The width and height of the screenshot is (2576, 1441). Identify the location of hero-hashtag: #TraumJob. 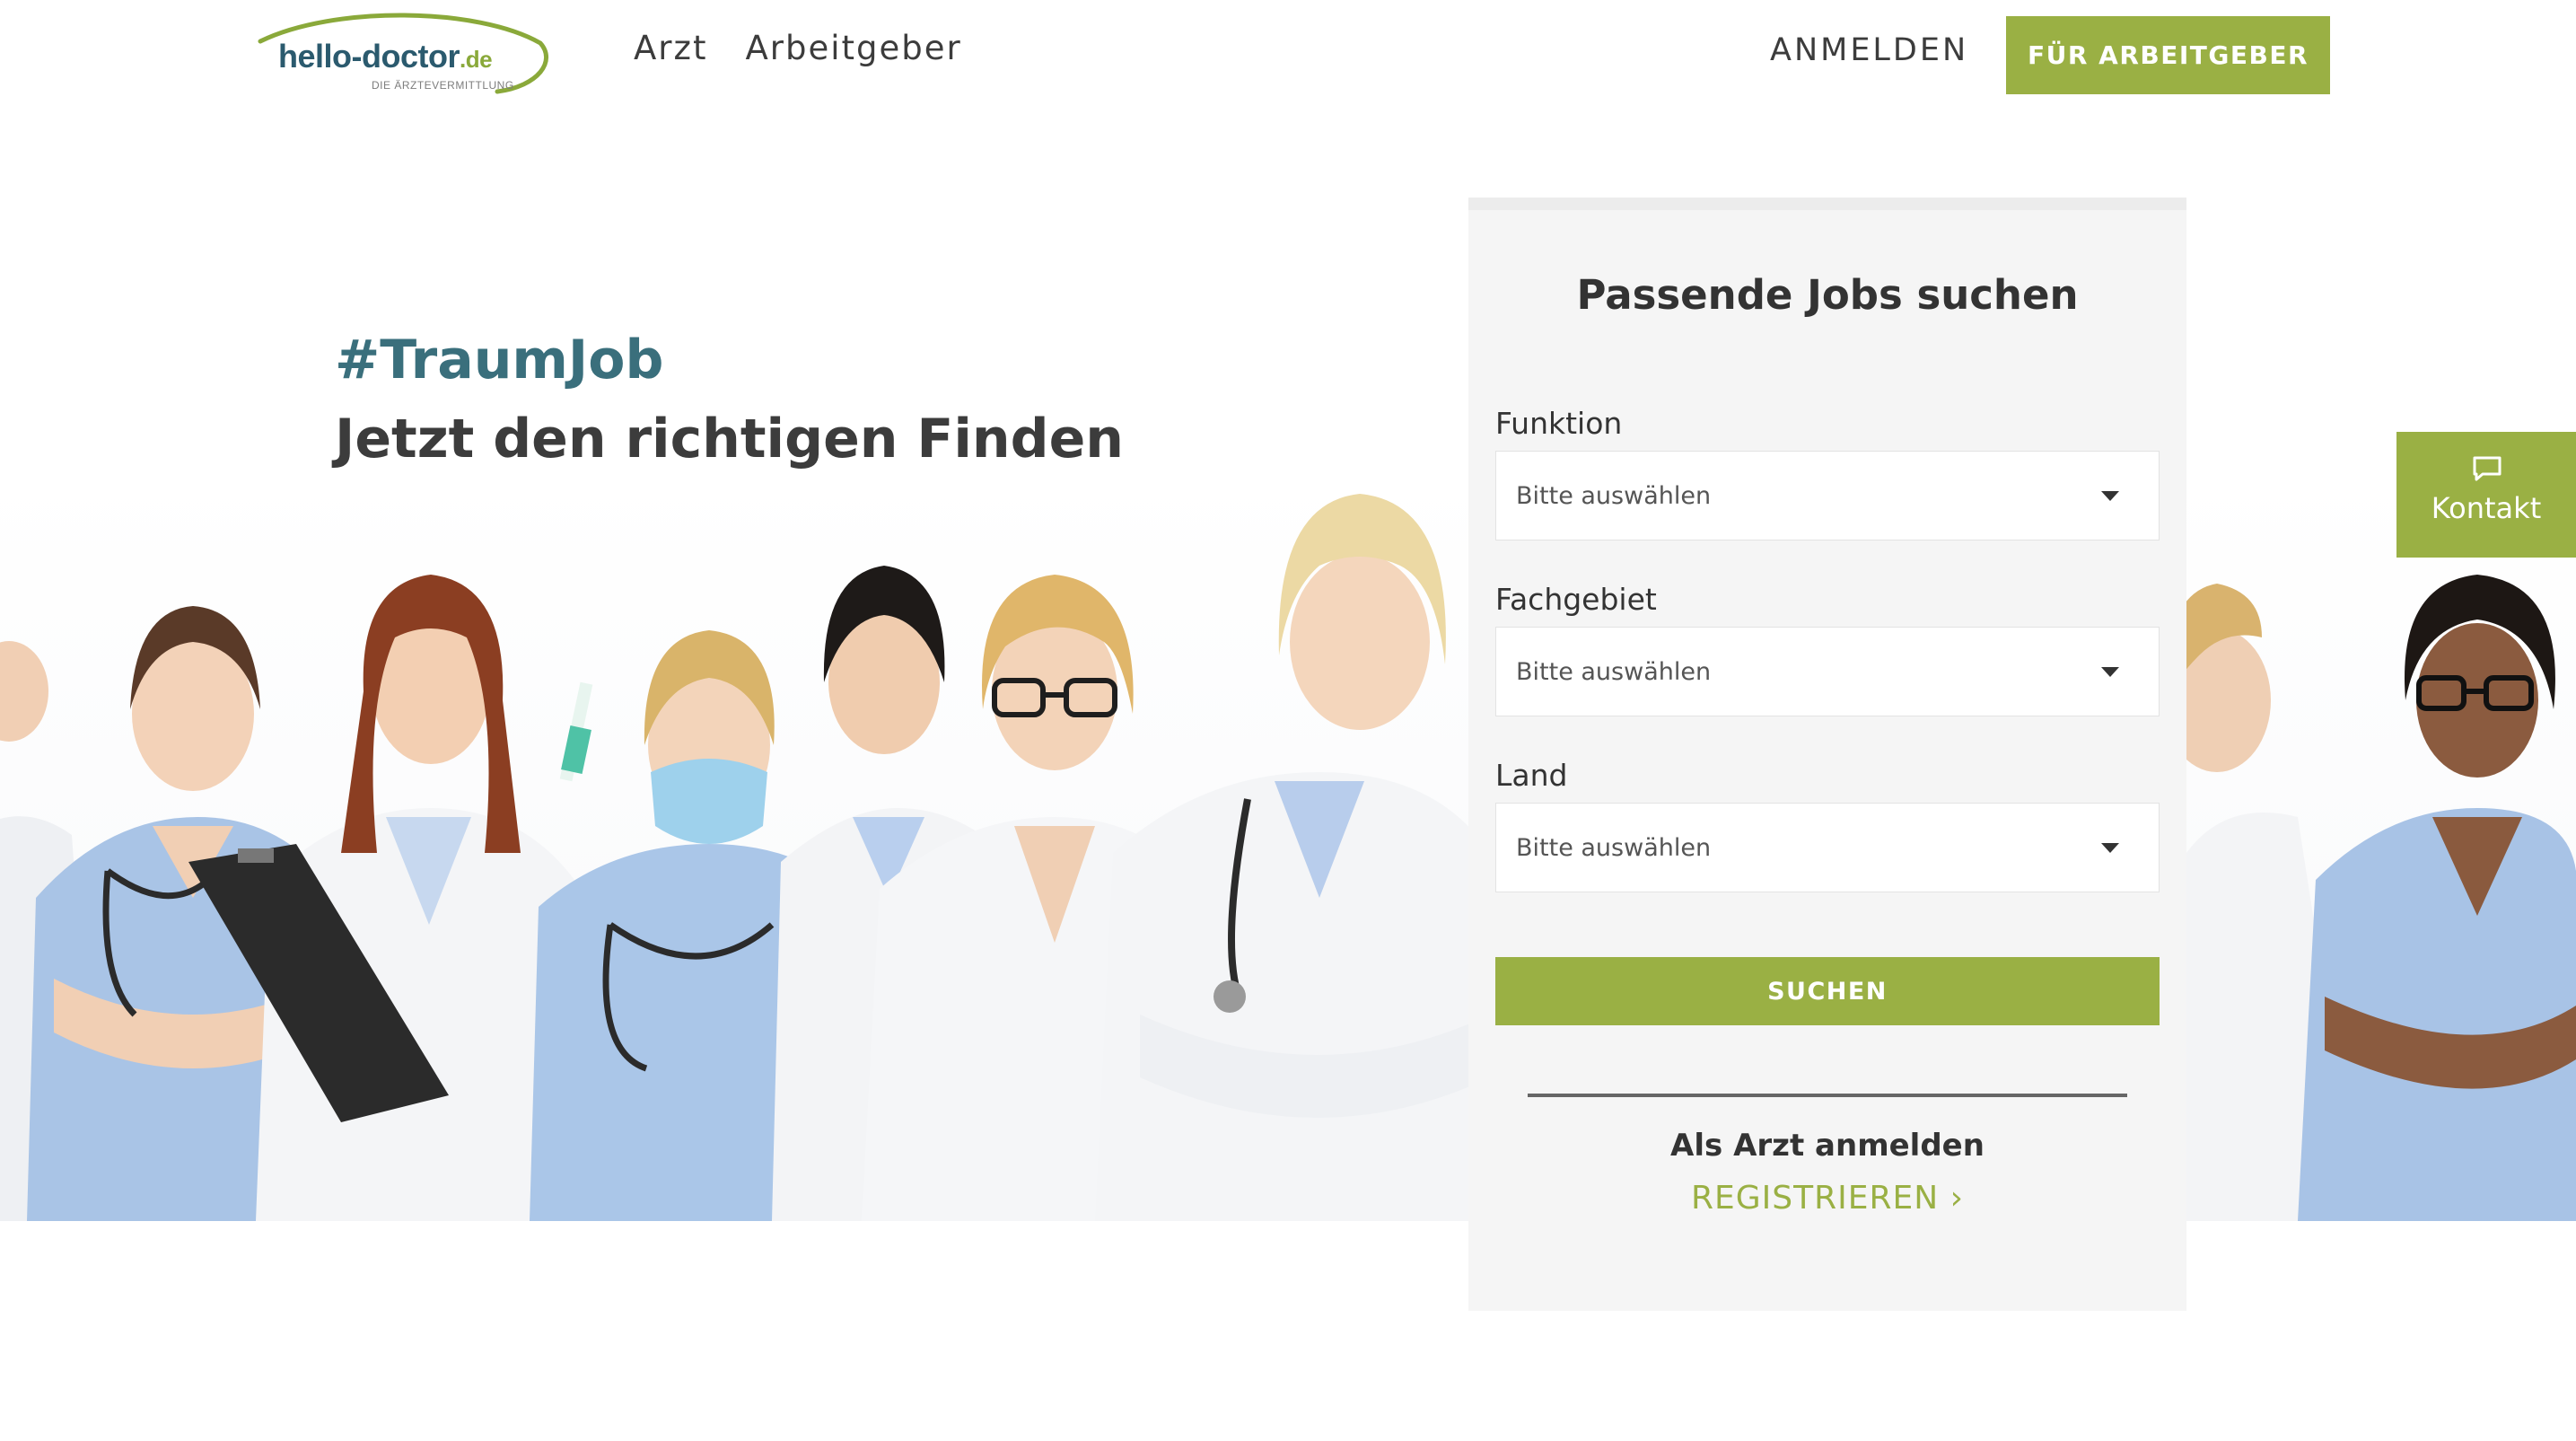
(499, 360).